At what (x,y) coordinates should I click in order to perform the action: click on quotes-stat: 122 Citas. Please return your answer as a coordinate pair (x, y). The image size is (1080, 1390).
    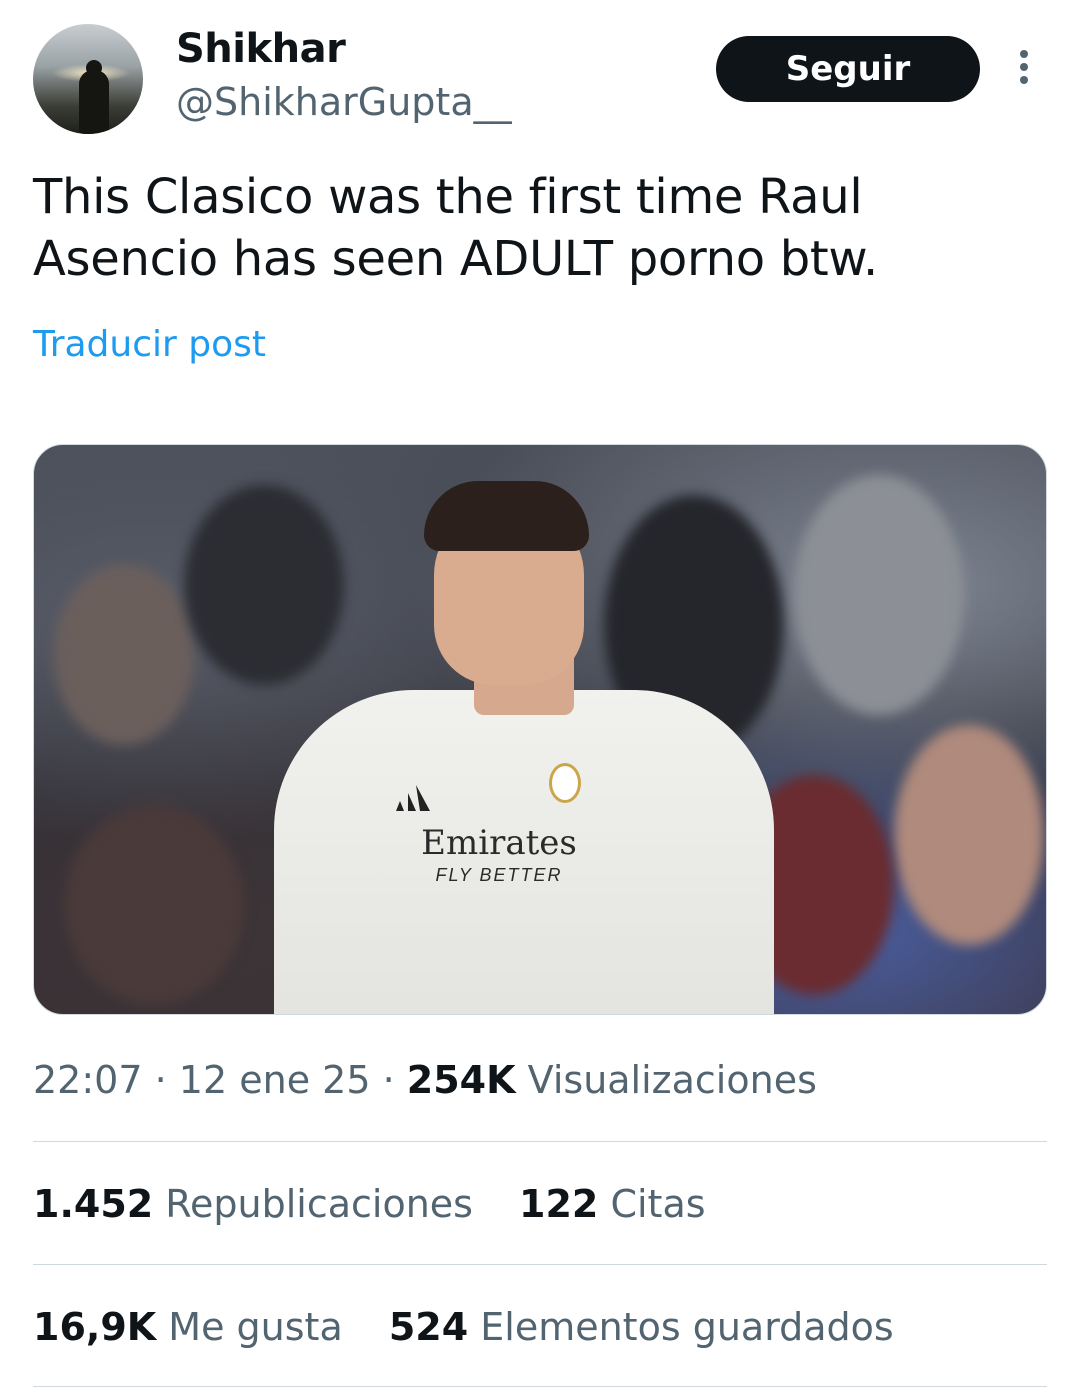
    Looking at the image, I should click on (612, 1204).